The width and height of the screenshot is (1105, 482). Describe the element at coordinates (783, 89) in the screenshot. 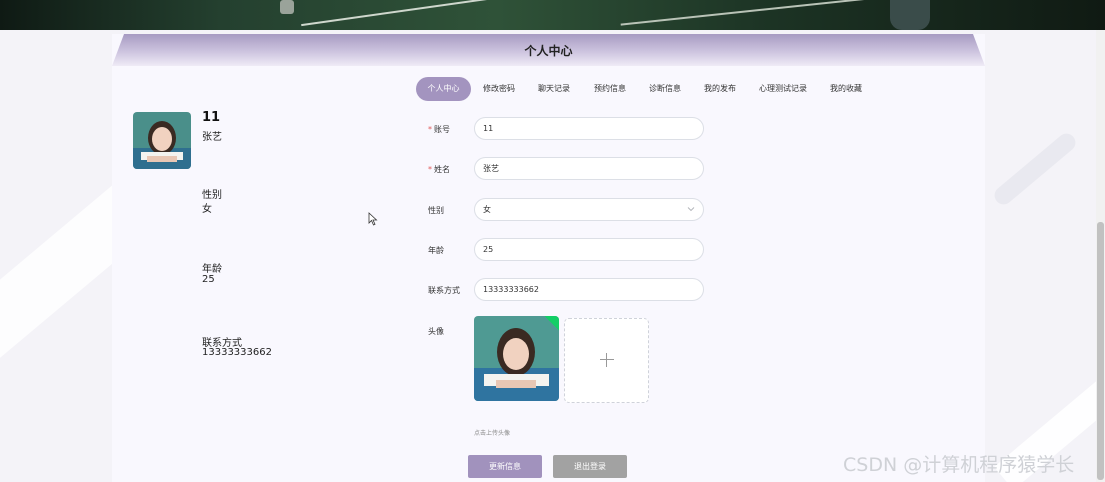

I see `tab-psych-test-records: 心理测试记录` at that location.